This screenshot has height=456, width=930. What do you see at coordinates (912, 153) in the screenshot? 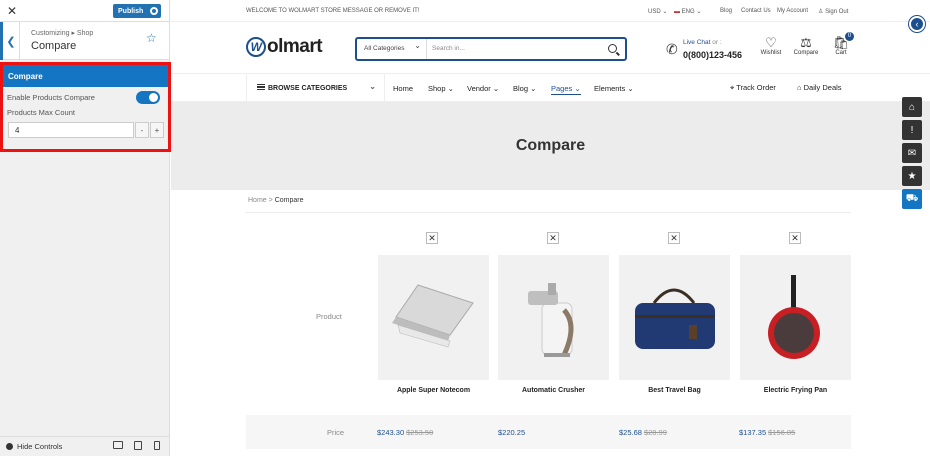
I see `chat-icon: ✉` at bounding box center [912, 153].